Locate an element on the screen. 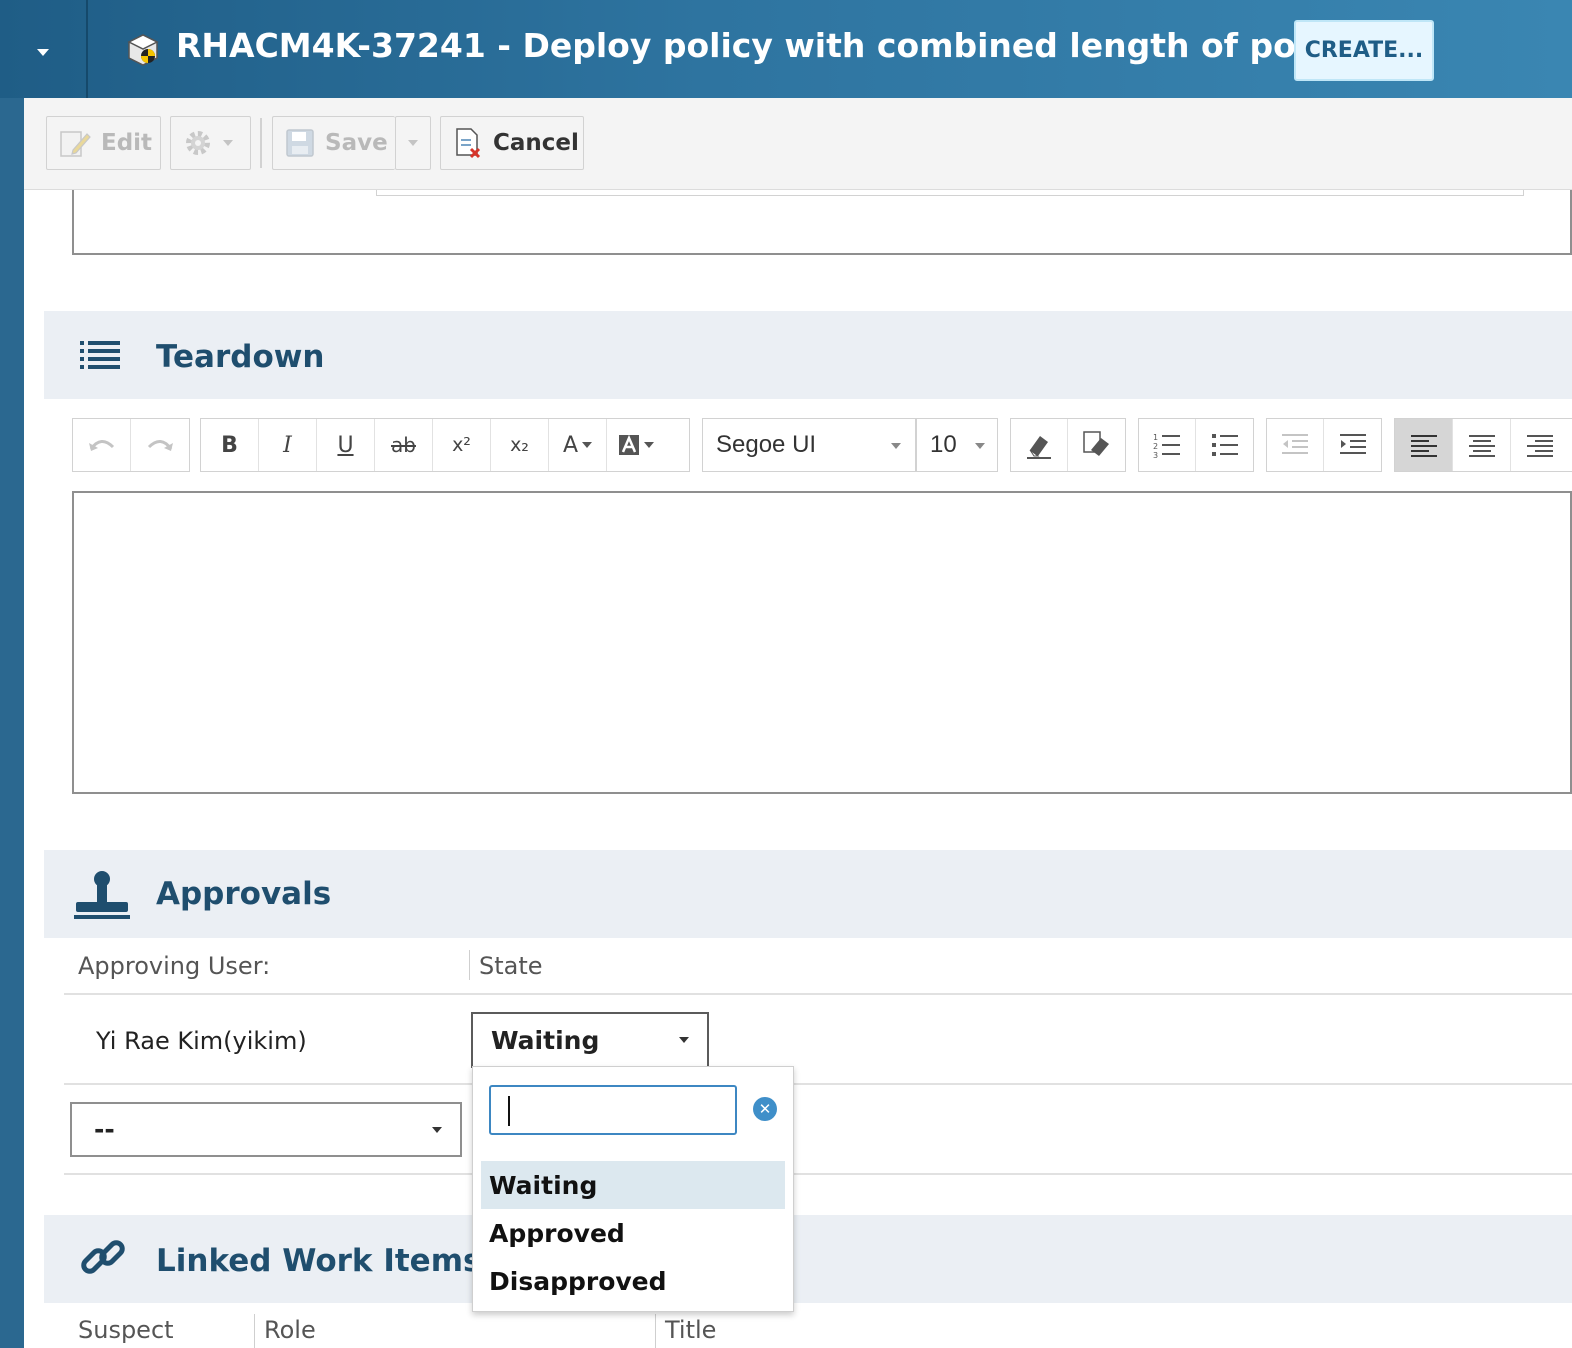  add-approver-select: -- is located at coordinates (266, 1129).